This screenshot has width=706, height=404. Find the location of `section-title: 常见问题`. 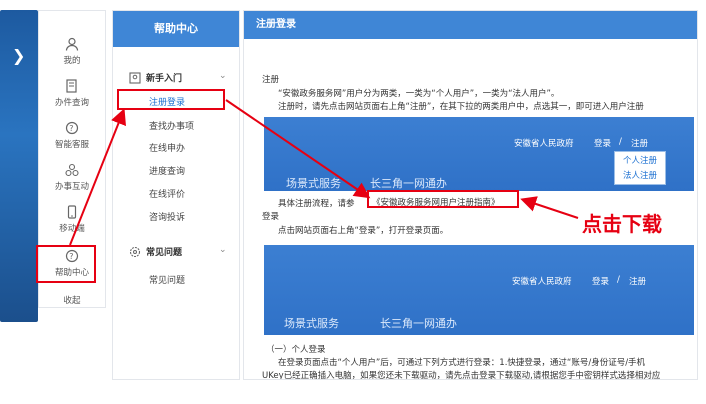

section-title: 常见问题 is located at coordinates (164, 253).